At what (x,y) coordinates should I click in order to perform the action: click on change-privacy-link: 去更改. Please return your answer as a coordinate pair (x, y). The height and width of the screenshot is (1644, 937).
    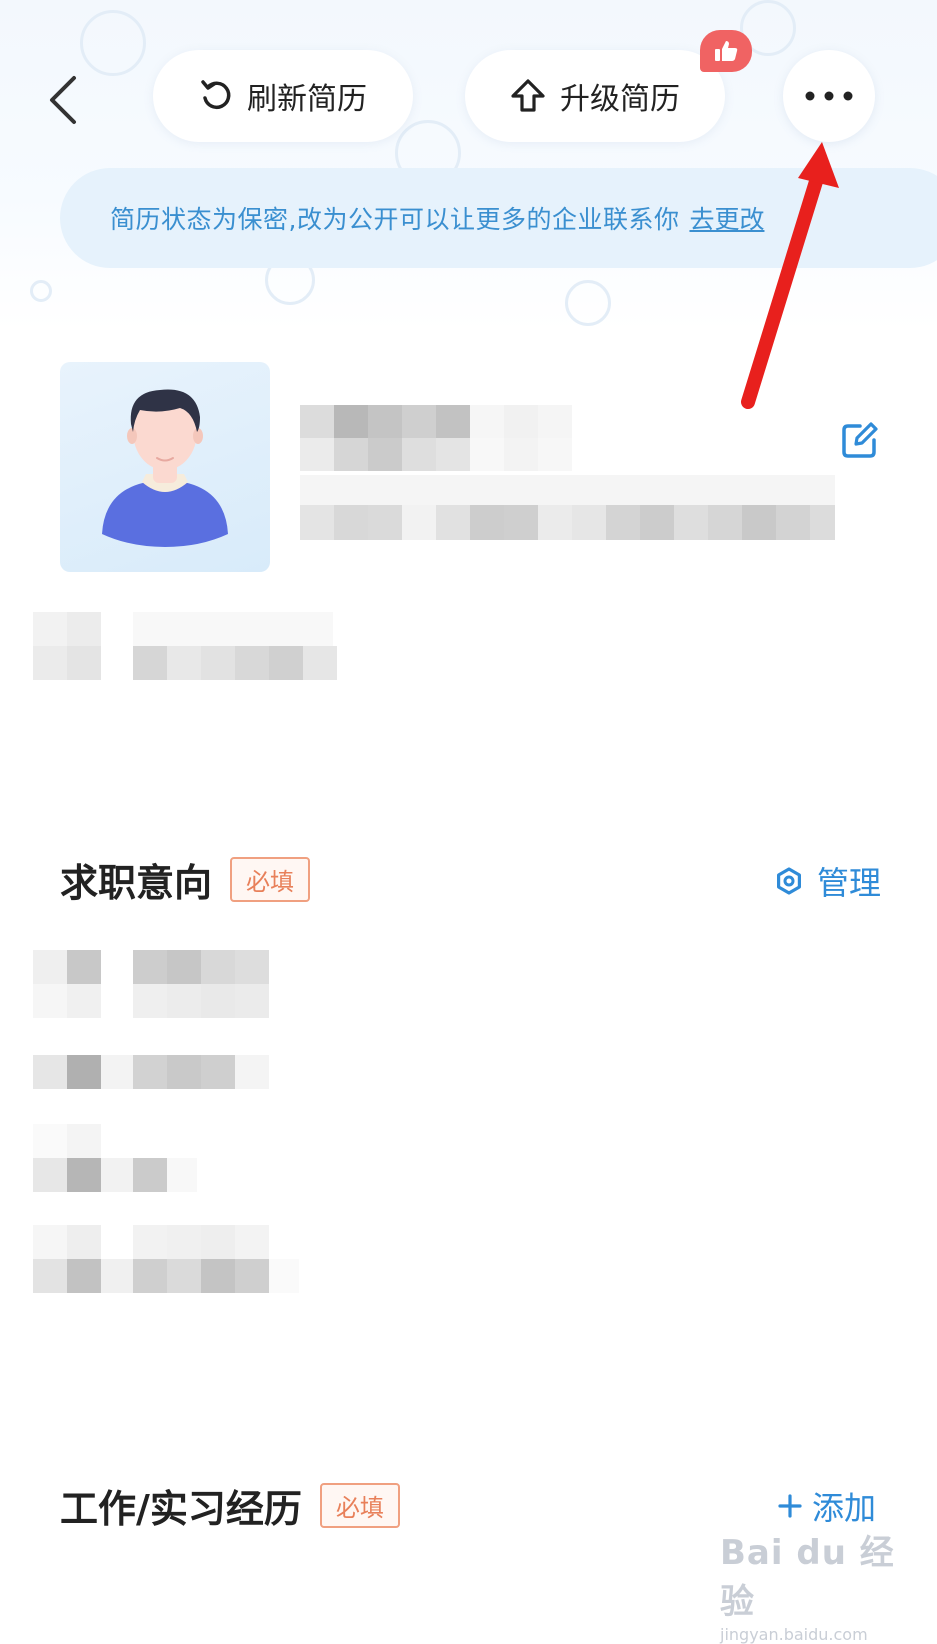
    Looking at the image, I should click on (726, 218).